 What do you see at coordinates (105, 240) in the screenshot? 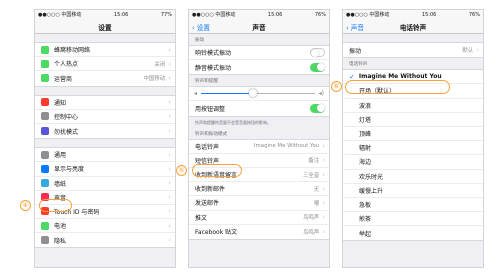
I see `settings-item-privacy: 隐私 ›` at bounding box center [105, 240].